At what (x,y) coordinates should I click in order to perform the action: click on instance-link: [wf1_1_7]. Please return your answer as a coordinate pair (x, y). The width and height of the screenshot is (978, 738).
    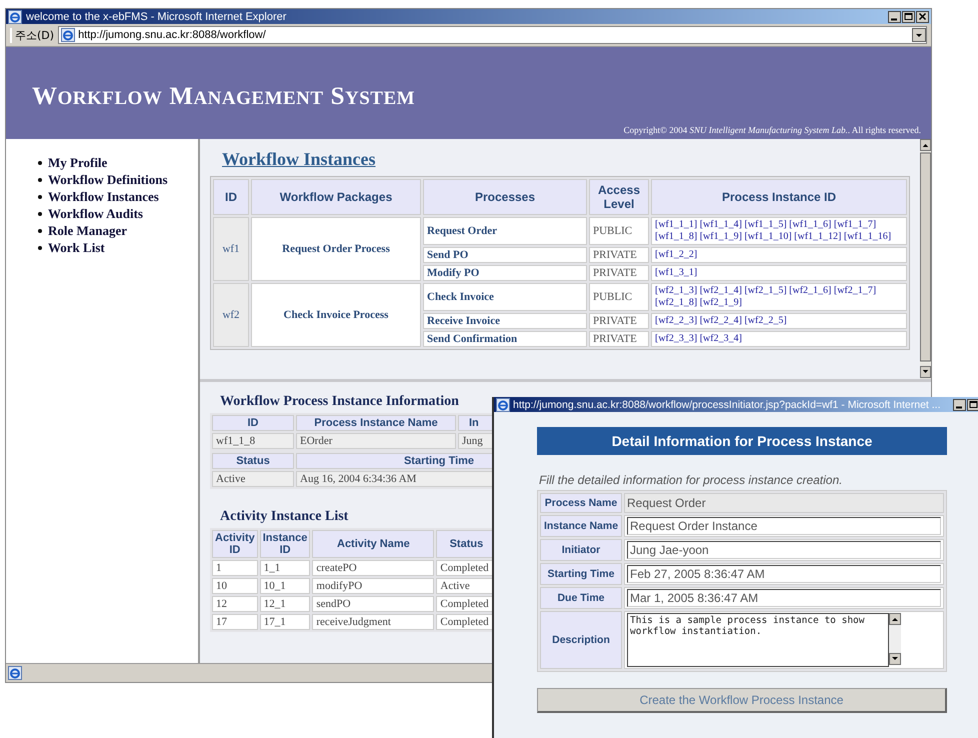
    Looking at the image, I should click on (855, 224).